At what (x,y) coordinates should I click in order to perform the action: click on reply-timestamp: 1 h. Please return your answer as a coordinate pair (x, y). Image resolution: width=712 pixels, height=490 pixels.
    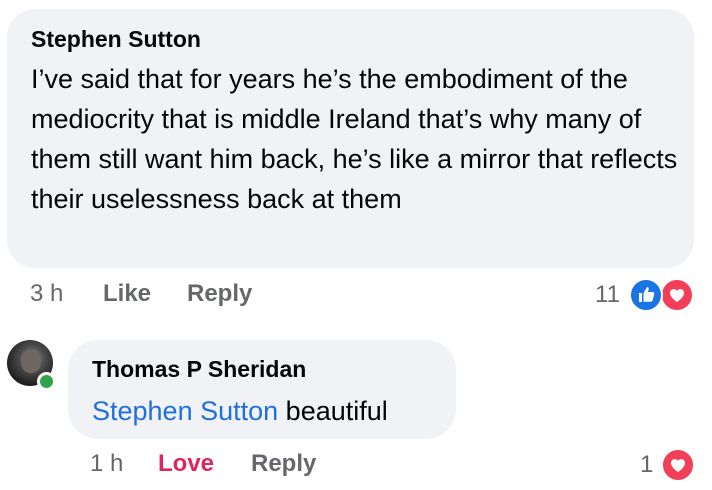
    Looking at the image, I should click on (106, 464).